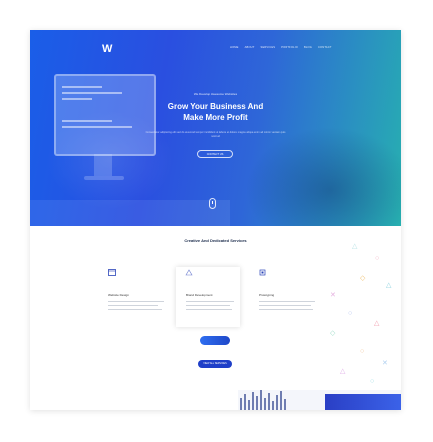  Describe the element at coordinates (109, 49) in the screenshot. I see `site-logo: W` at that location.